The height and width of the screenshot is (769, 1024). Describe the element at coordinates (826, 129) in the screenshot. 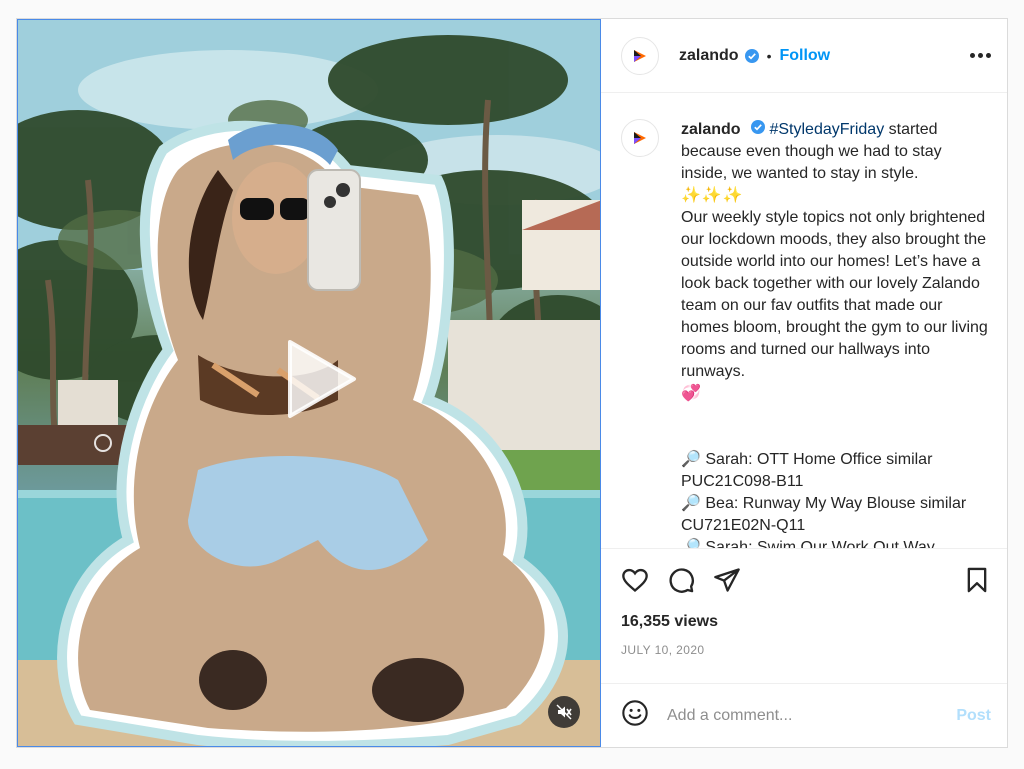

I see `hashtag-link: #StyledayFriday` at that location.